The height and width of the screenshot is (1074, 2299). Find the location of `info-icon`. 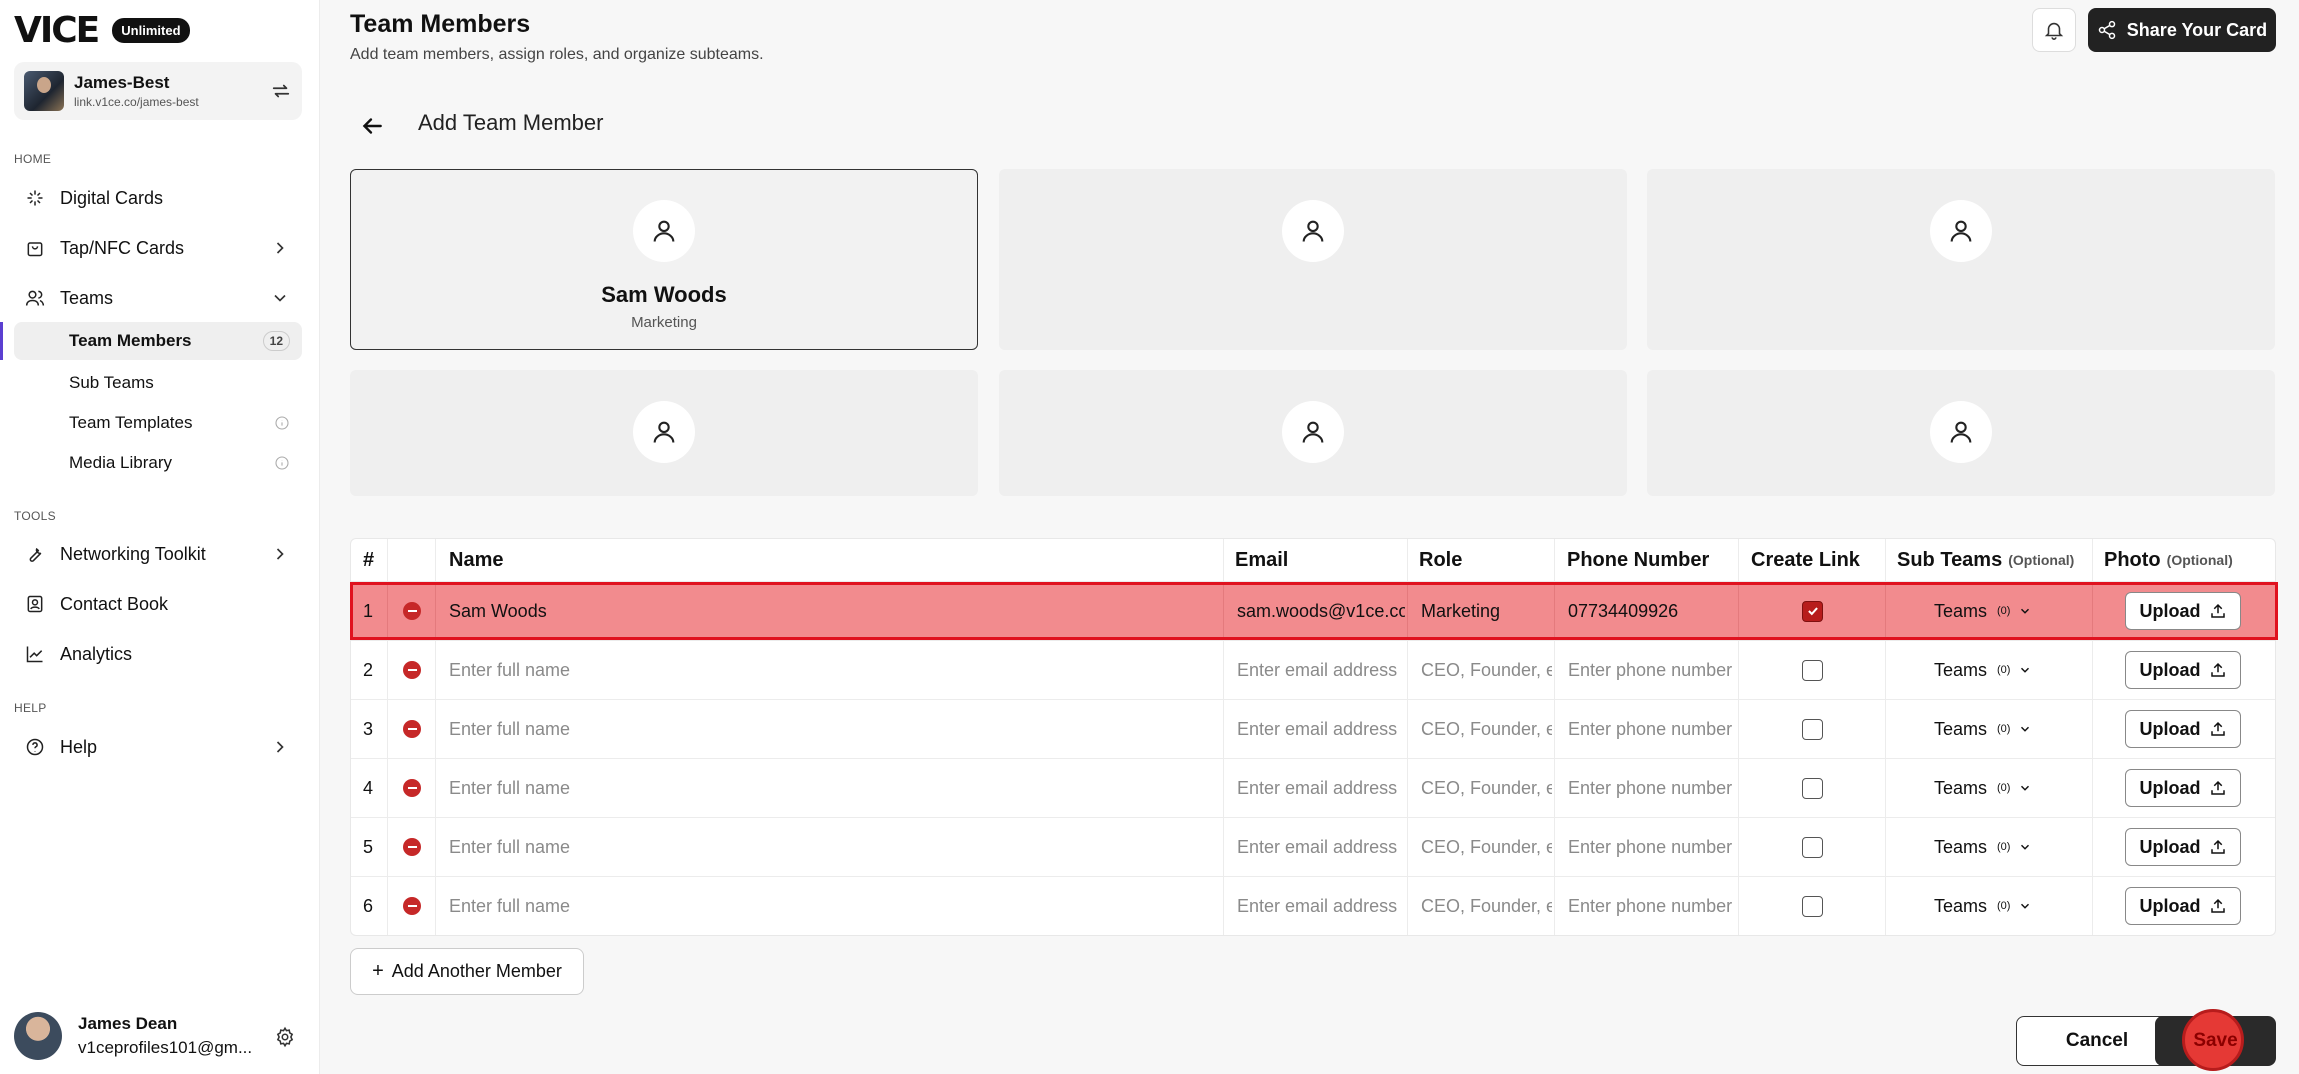

info-icon is located at coordinates (282, 463).